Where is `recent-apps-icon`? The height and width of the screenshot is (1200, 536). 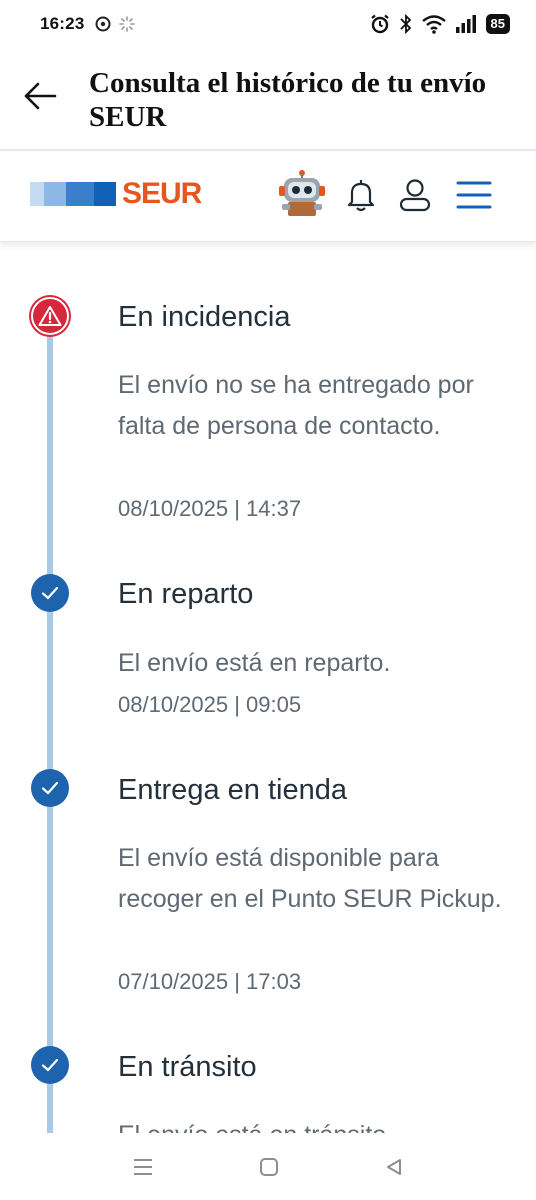
recent-apps-icon is located at coordinates (143, 1167).